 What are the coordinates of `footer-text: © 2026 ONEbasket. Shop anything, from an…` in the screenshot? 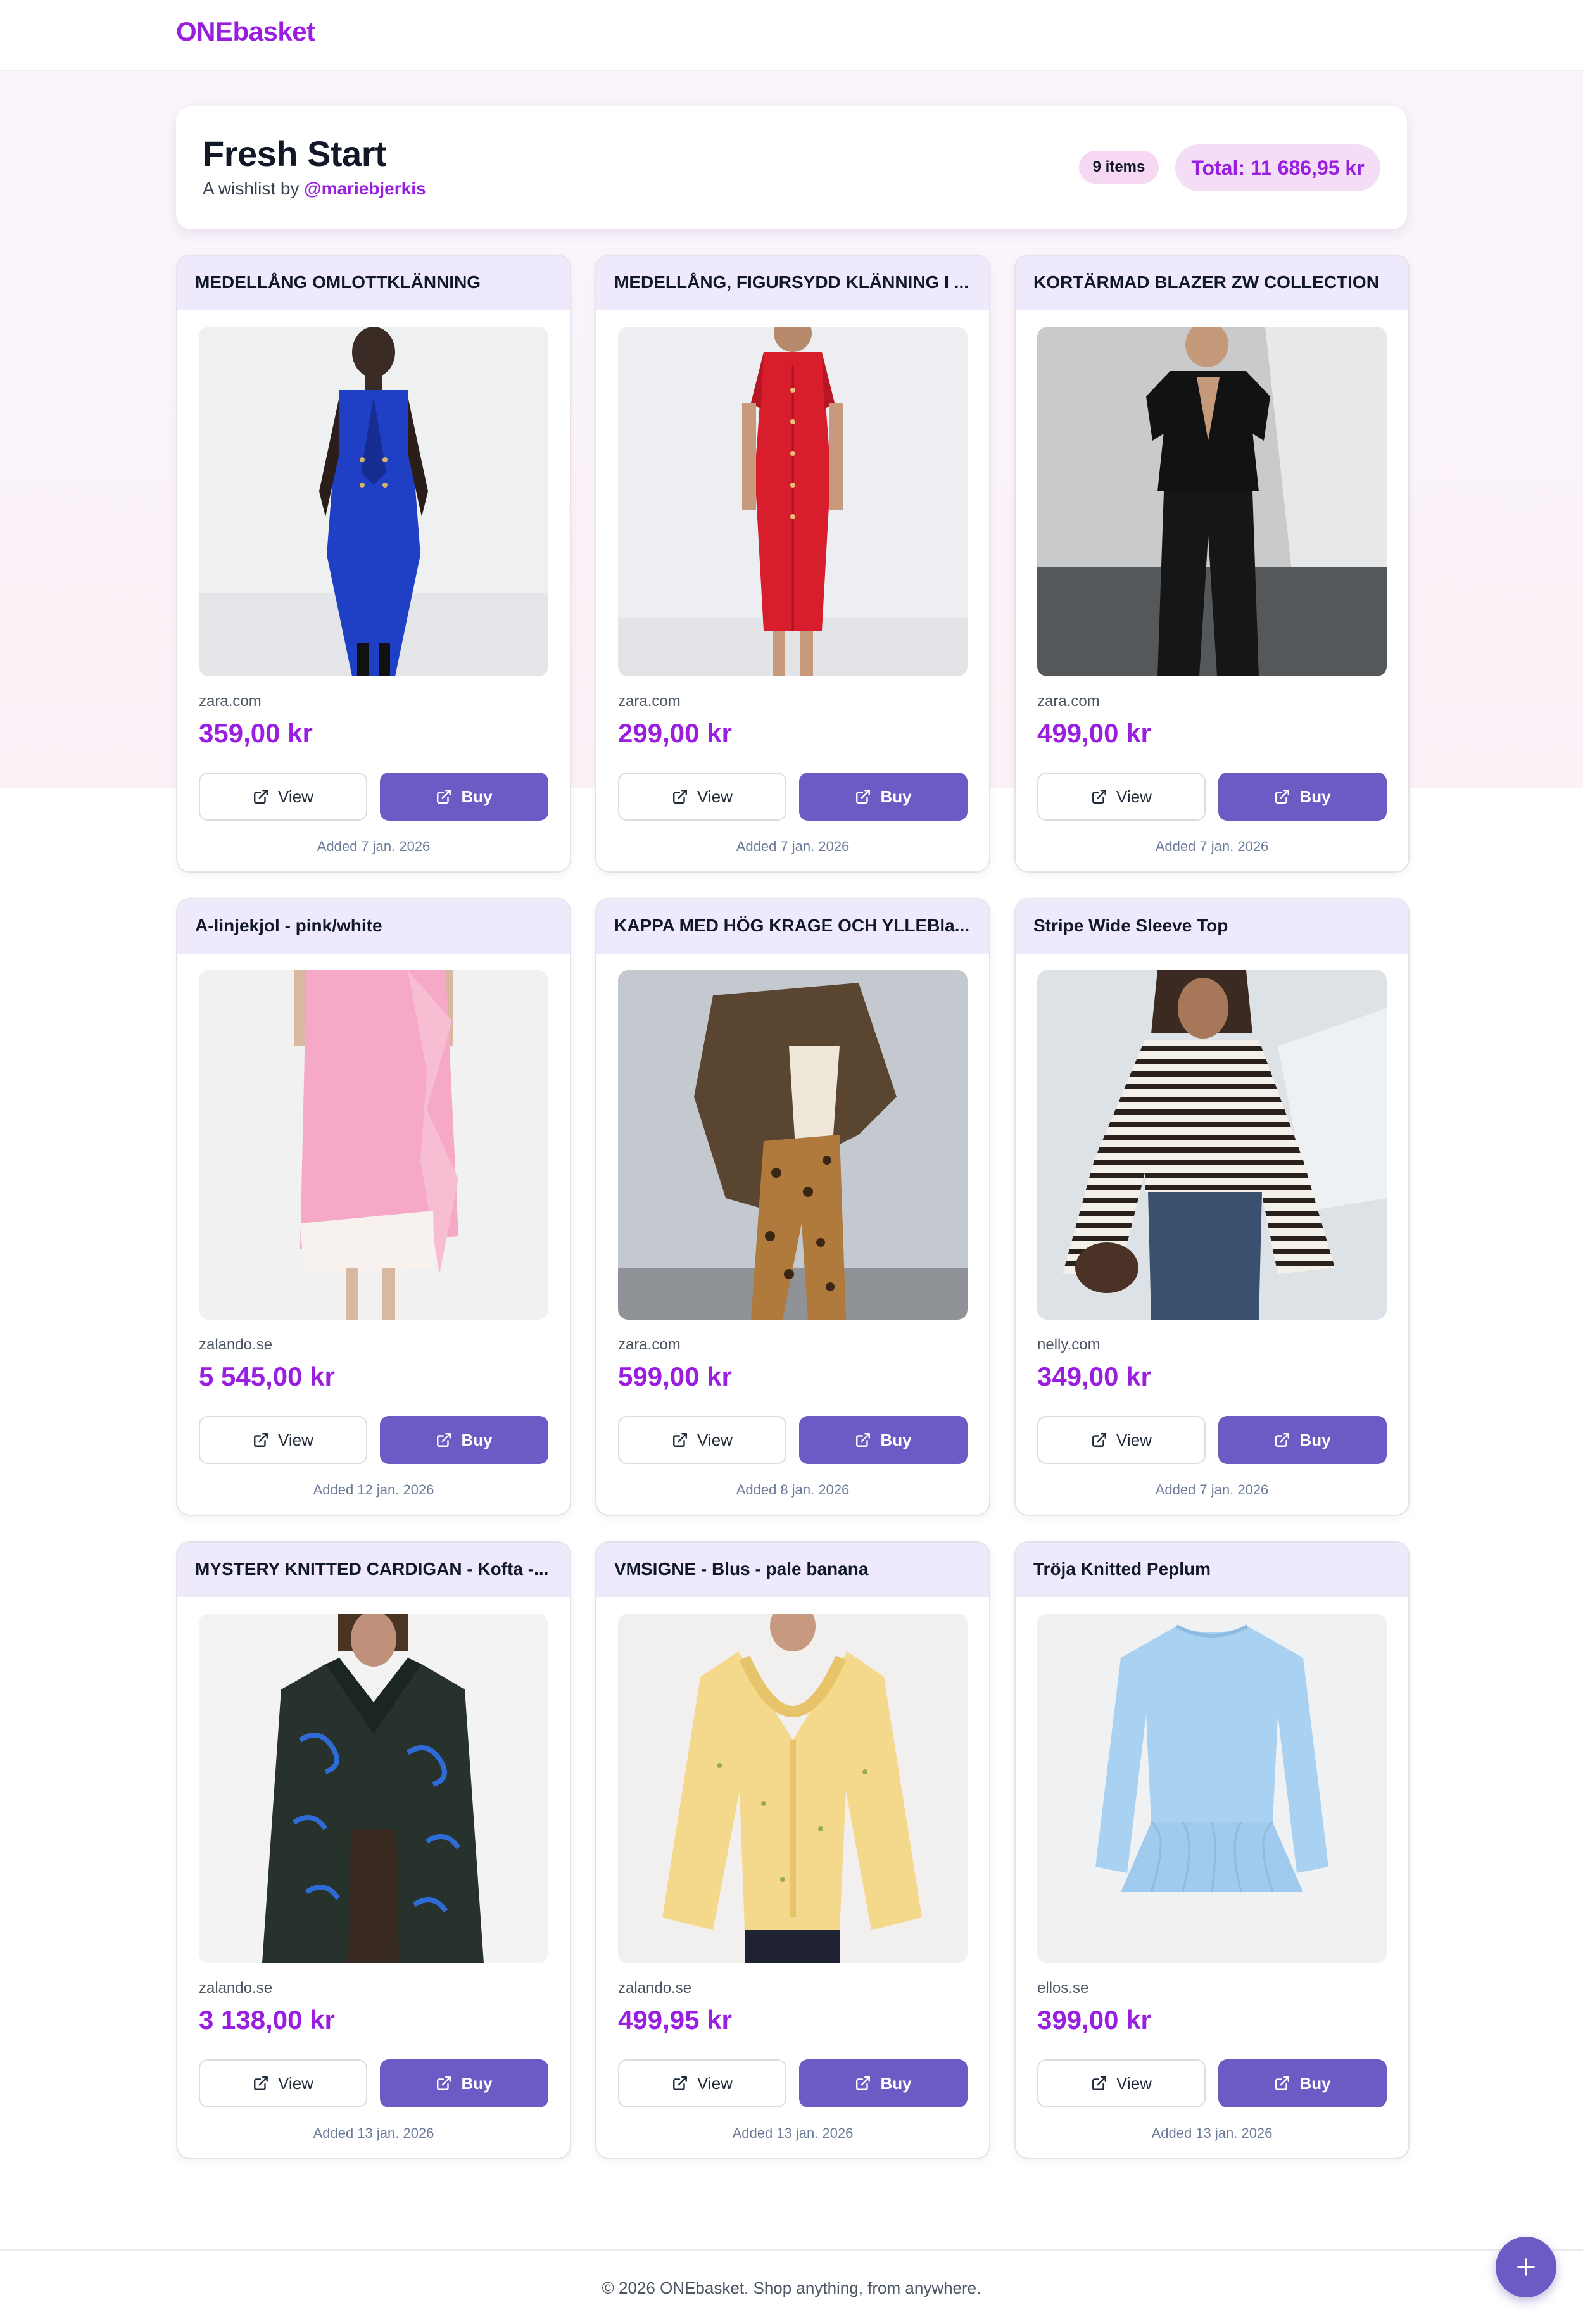 It's located at (791, 2287).